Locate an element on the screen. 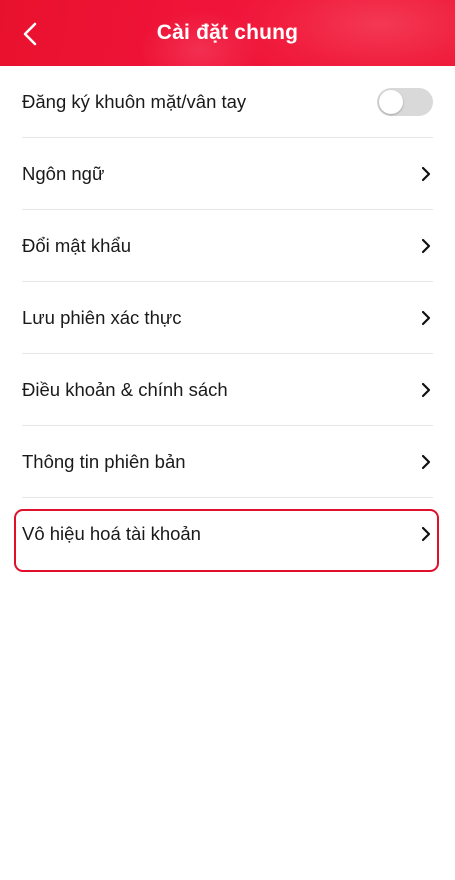 This screenshot has width=455, height=880. settings-item-change-password: Đổi mật khẩu is located at coordinates (227, 246).